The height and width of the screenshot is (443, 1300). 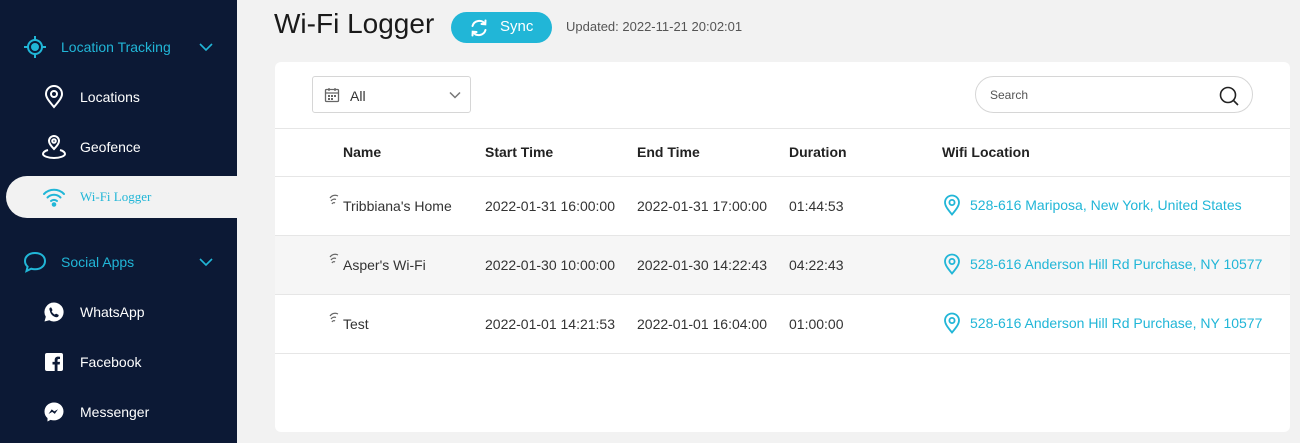 I want to click on date-filter-select: All, so click(x=391, y=94).